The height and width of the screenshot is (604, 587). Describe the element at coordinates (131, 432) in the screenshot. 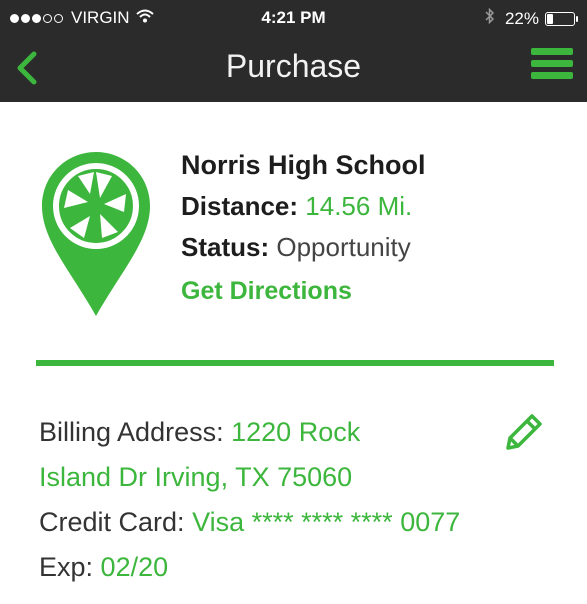

I see `billing-address-label: Billing Address:` at that location.